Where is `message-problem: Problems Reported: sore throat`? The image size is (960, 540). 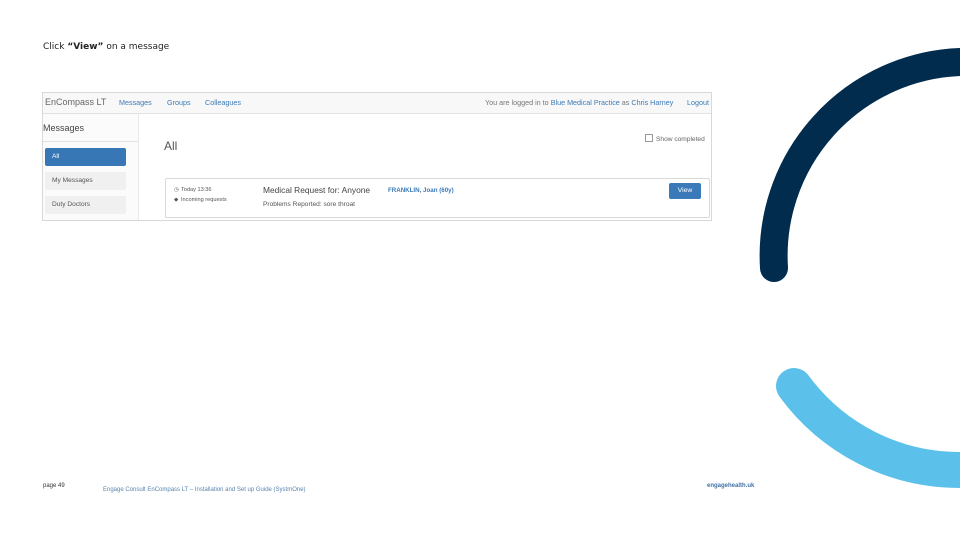
message-problem: Problems Reported: sore throat is located at coordinates (309, 204).